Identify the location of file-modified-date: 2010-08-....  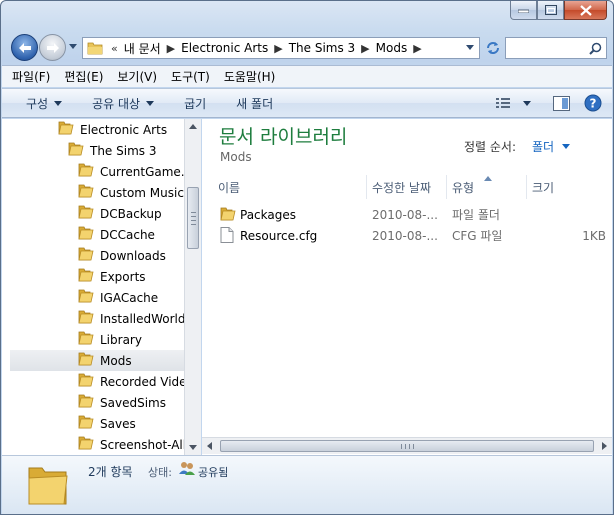
(405, 235).